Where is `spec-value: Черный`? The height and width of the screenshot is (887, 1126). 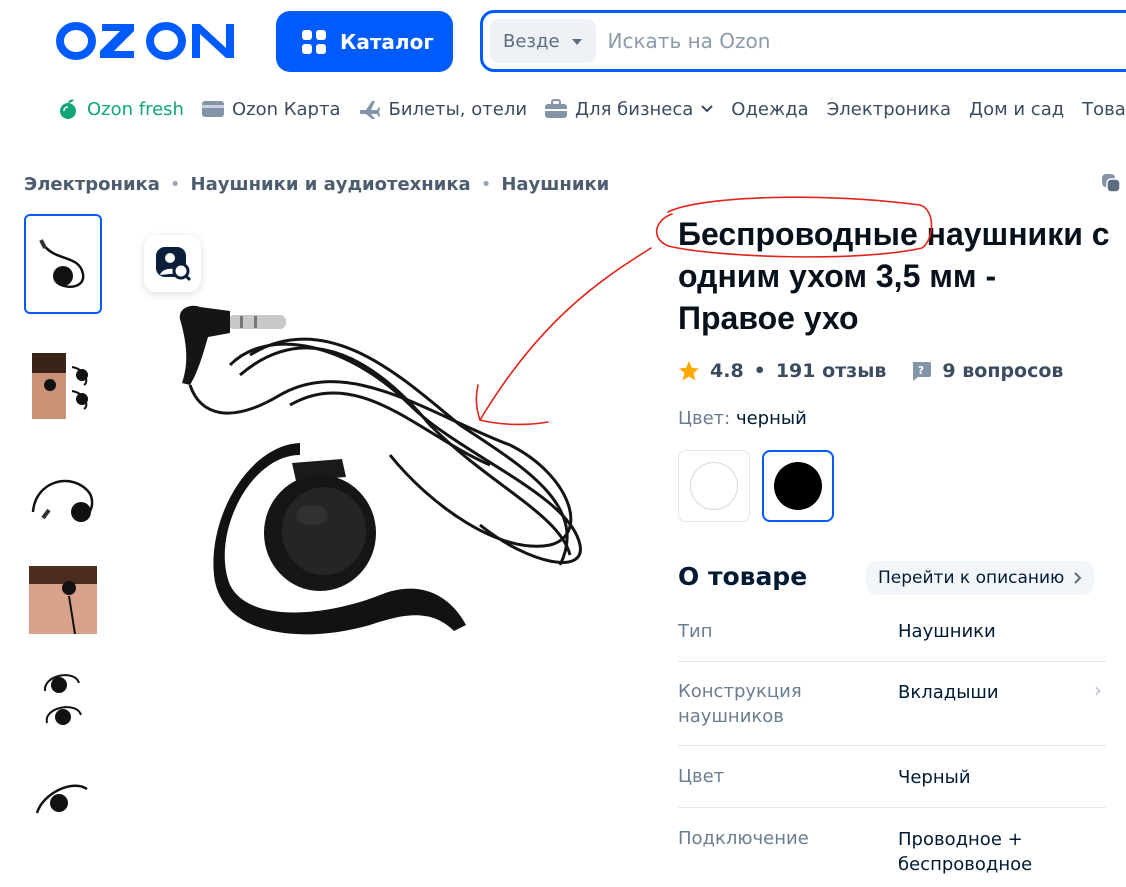
spec-value: Черный is located at coordinates (934, 777).